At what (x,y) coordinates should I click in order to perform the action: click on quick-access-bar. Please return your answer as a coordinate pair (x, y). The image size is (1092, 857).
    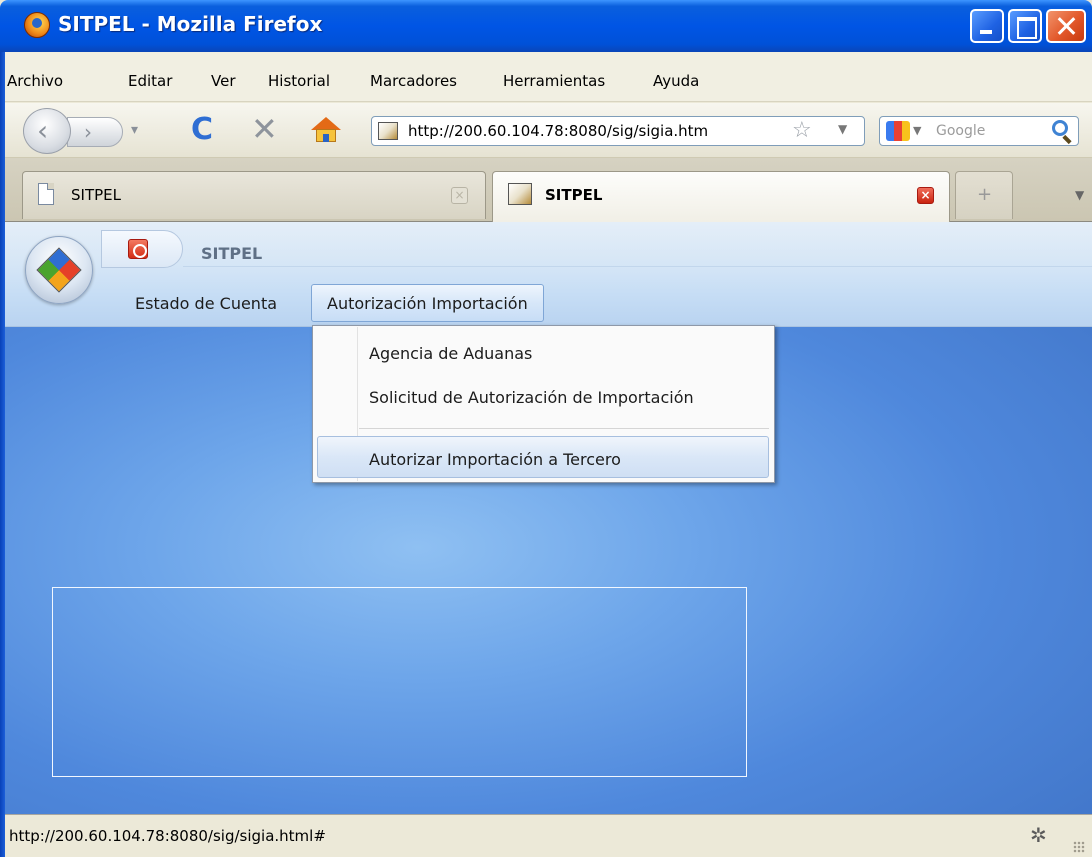
    Looking at the image, I should click on (142, 249).